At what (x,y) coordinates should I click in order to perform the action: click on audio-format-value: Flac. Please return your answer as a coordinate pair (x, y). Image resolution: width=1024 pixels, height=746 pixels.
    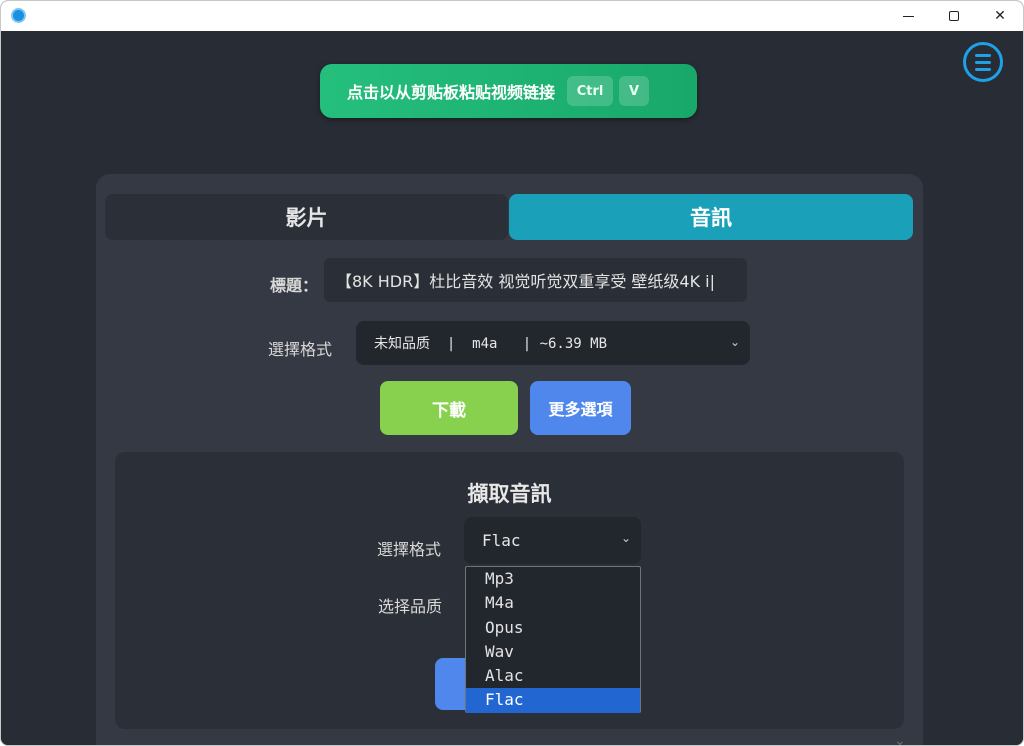
    Looking at the image, I should click on (501, 540).